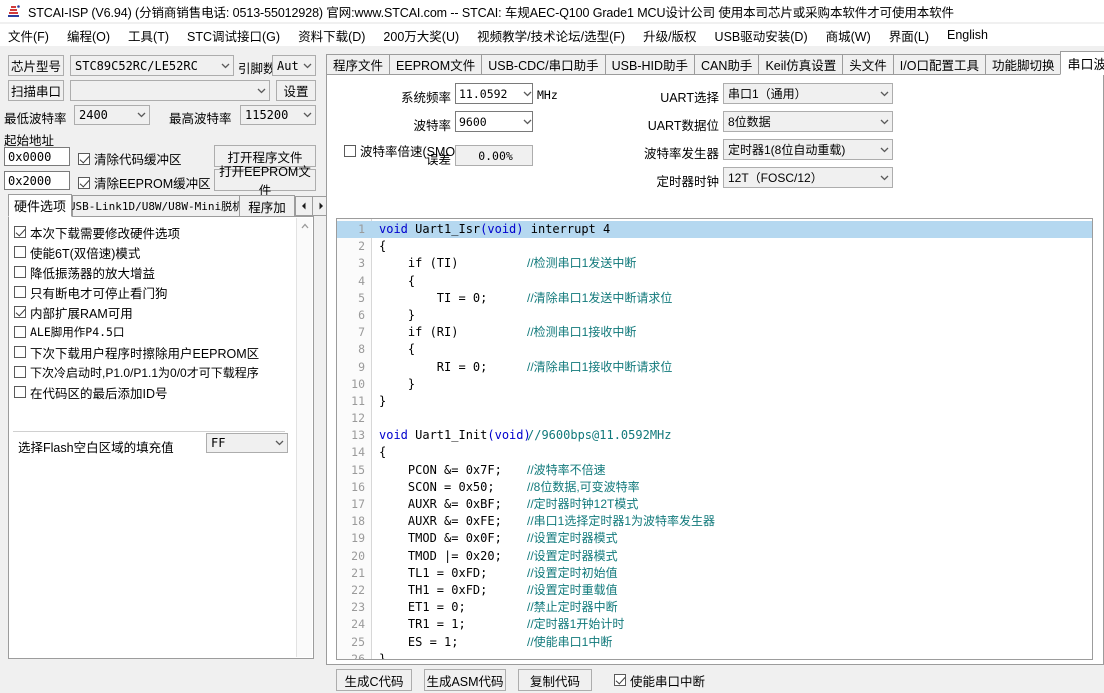 This screenshot has width=1104, height=693. I want to click on clear-code-buffer-checkbox: 清除代码缓冲区, so click(130, 158).